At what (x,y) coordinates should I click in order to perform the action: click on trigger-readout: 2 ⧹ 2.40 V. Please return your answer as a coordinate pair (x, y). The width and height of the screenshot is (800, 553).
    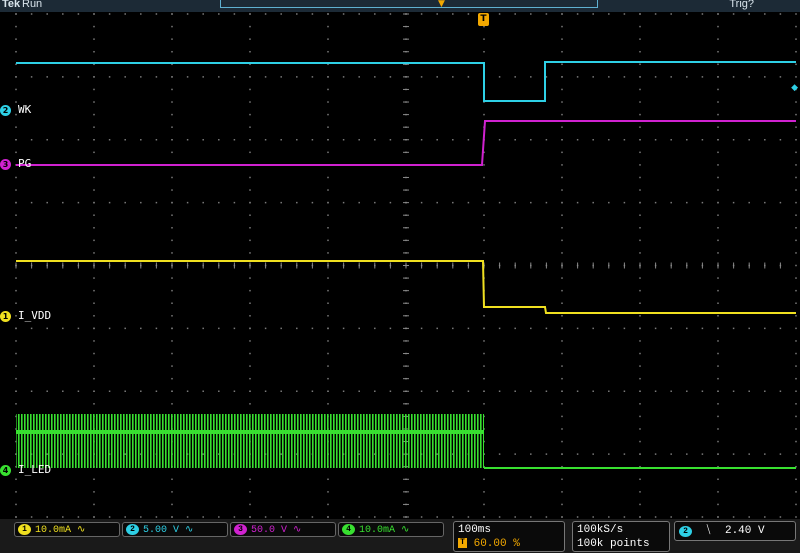
    Looking at the image, I should click on (735, 531).